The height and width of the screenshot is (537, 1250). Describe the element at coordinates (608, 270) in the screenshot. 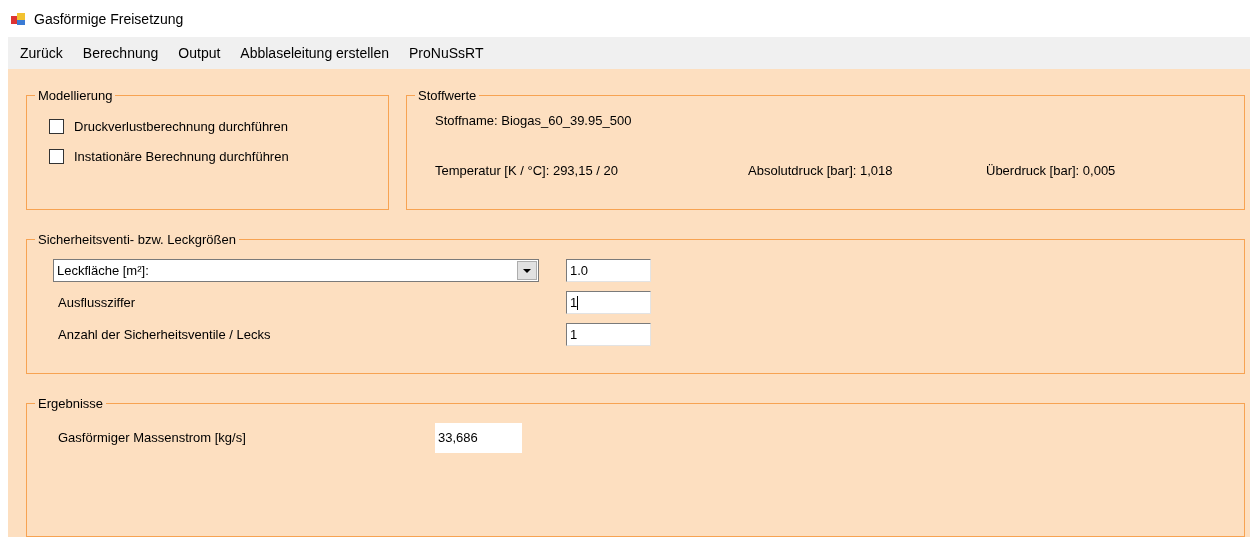

I see `input-field: 1.0` at that location.